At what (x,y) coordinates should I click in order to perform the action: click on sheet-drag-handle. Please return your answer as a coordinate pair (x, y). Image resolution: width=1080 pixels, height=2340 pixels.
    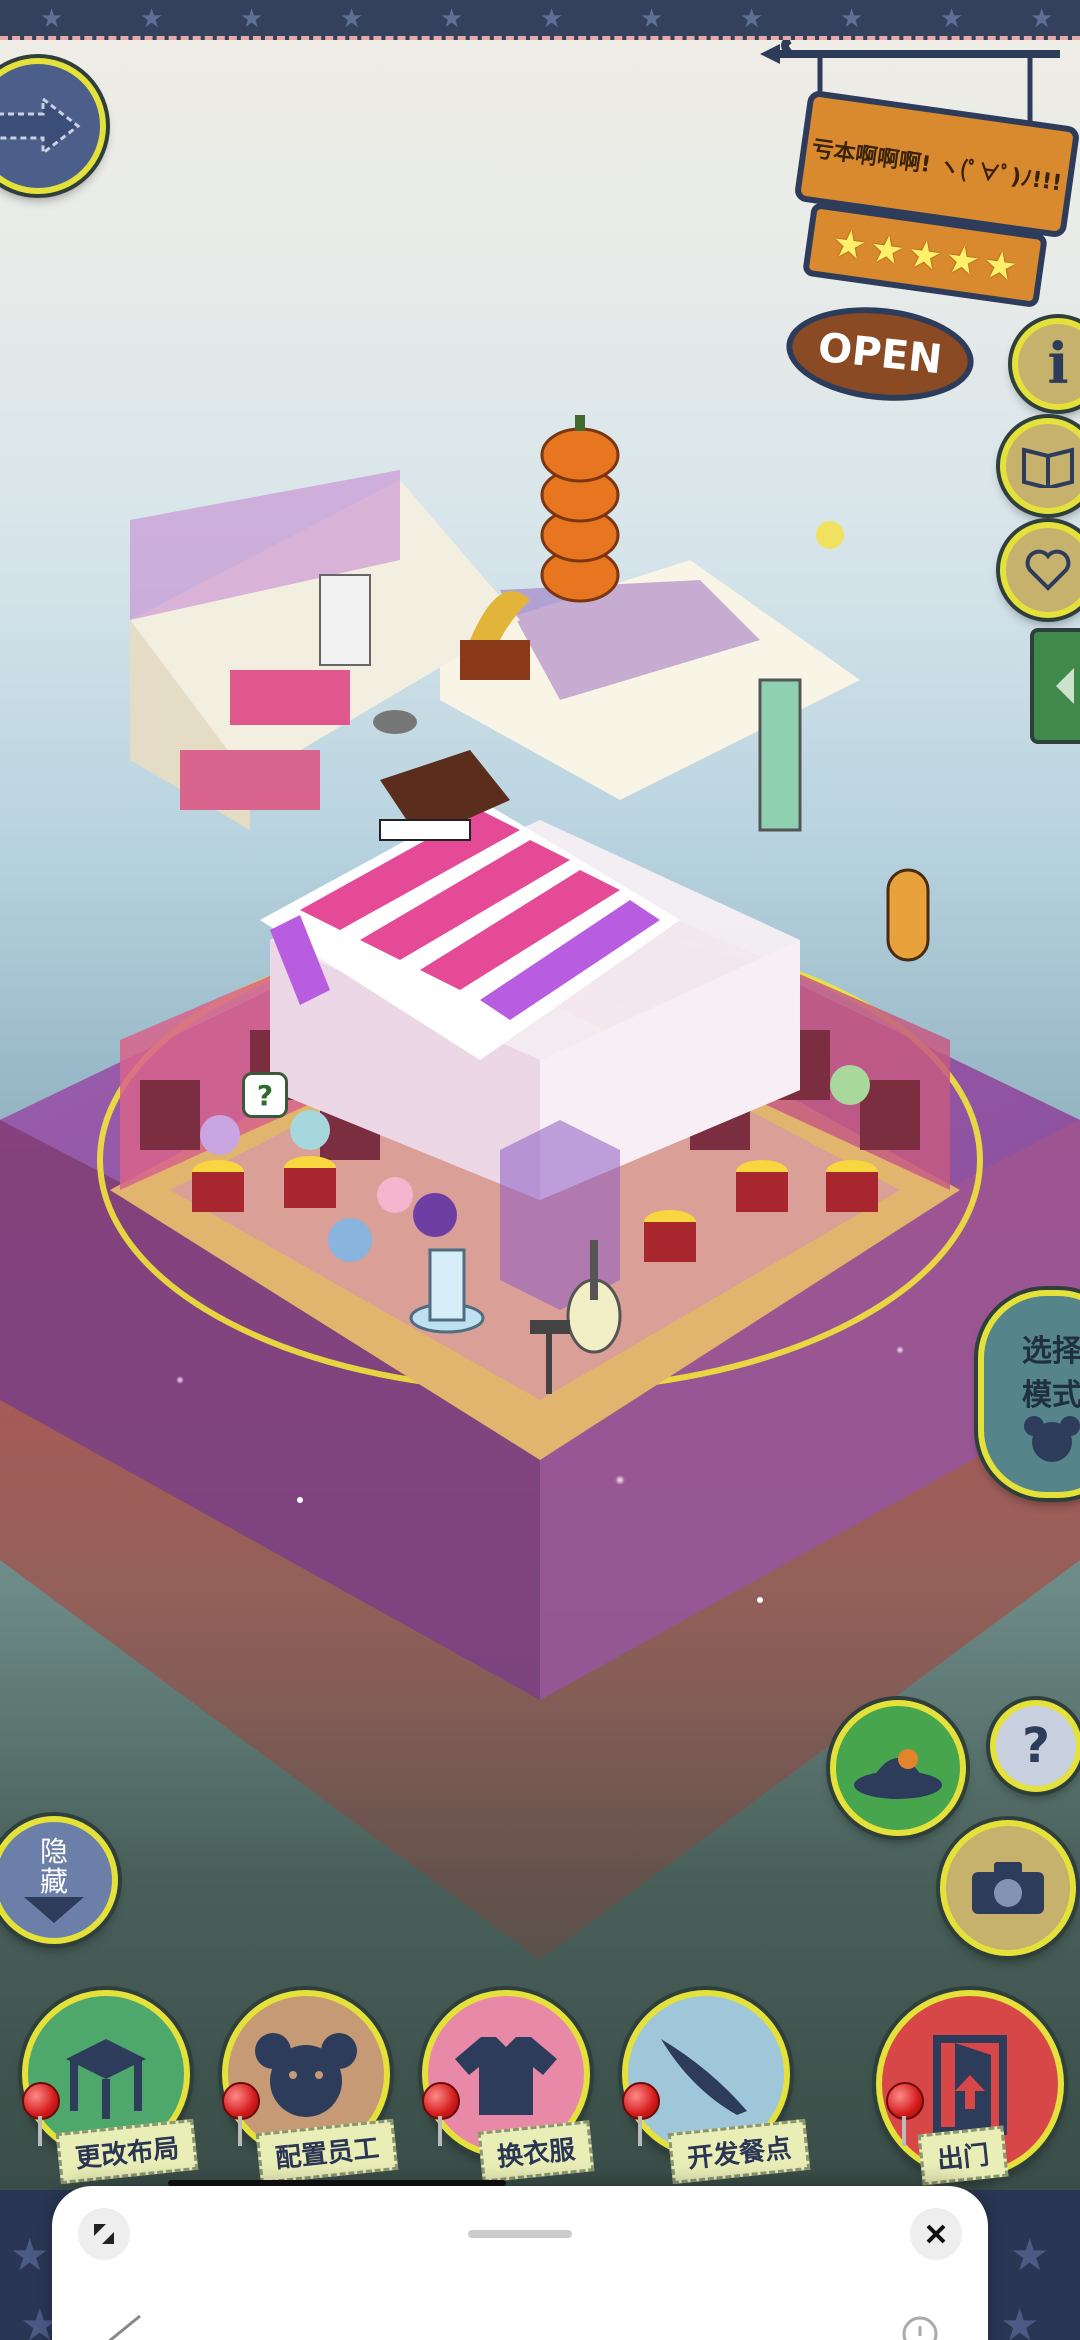
    Looking at the image, I should click on (520, 2234).